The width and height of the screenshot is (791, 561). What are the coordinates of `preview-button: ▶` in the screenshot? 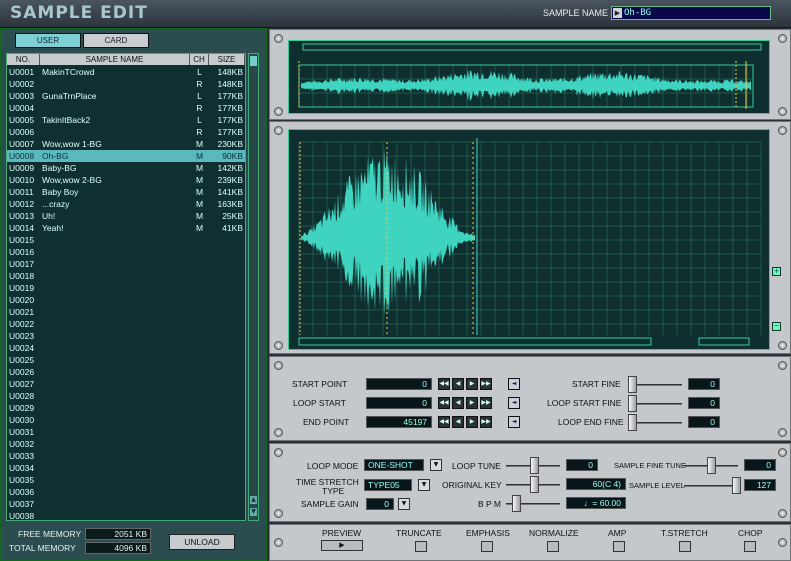 It's located at (342, 545).